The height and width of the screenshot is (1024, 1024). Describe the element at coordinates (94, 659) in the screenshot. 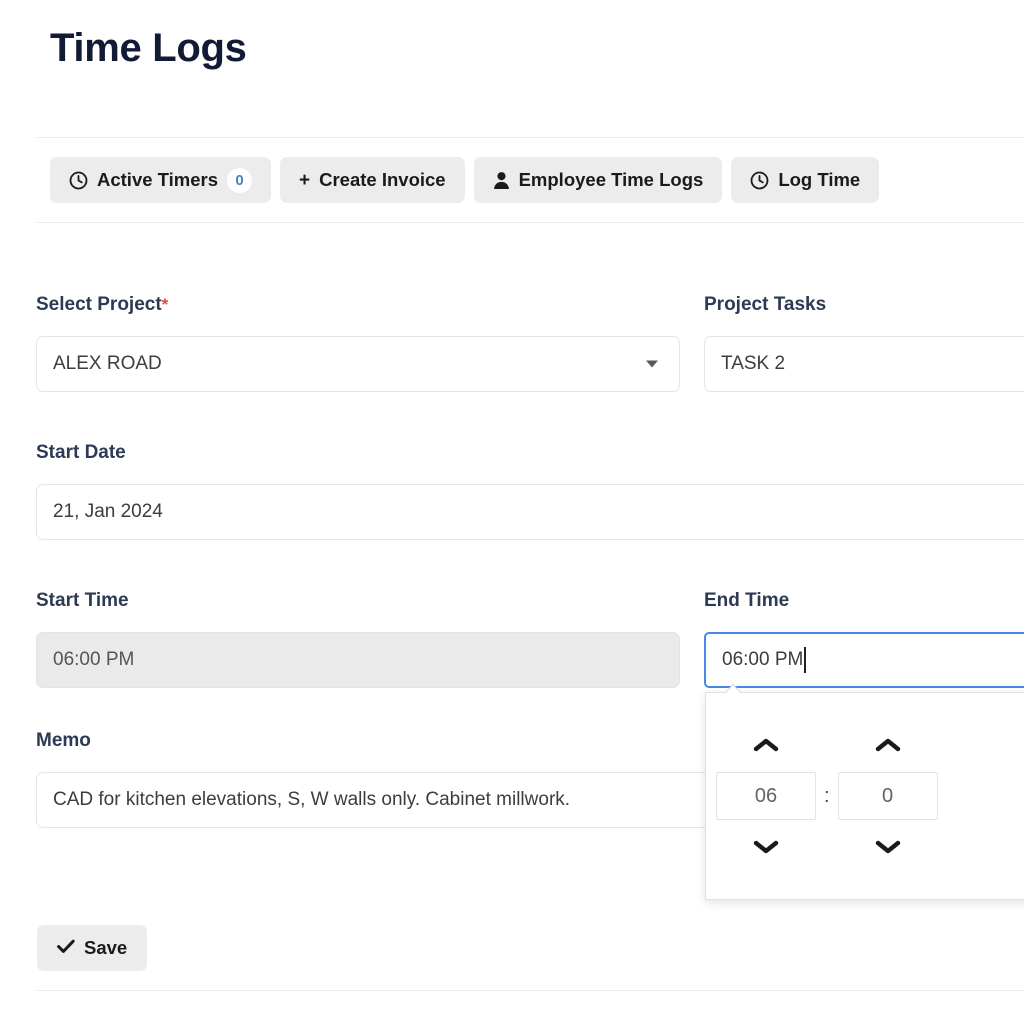

I see `start-time-value: 06:00 PM` at that location.